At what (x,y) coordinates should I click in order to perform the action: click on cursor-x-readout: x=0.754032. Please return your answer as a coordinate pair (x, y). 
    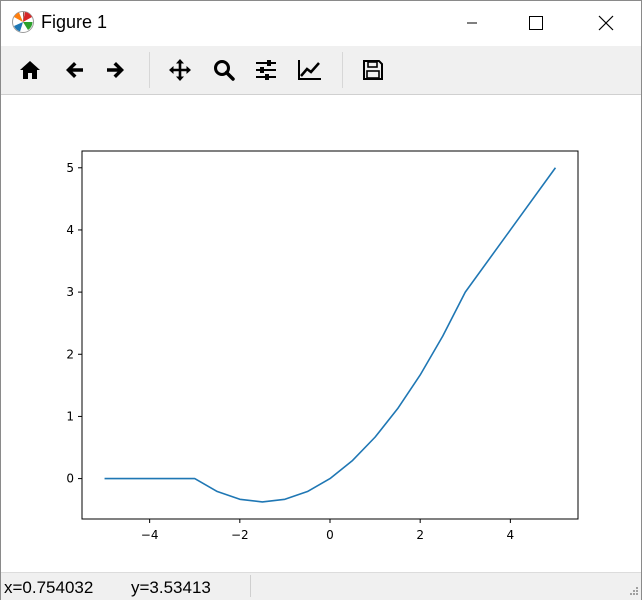
    Looking at the image, I should click on (49, 587).